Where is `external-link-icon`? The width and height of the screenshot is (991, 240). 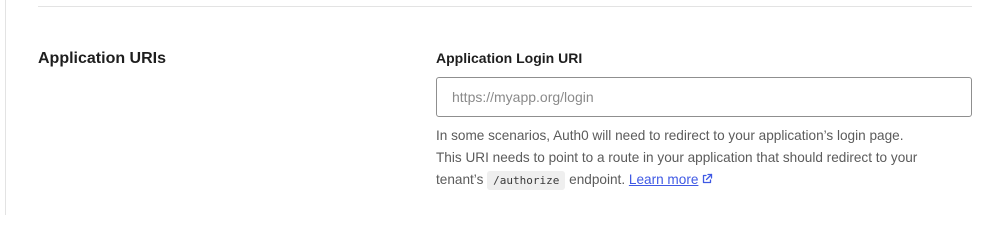
external-link-icon is located at coordinates (708, 178).